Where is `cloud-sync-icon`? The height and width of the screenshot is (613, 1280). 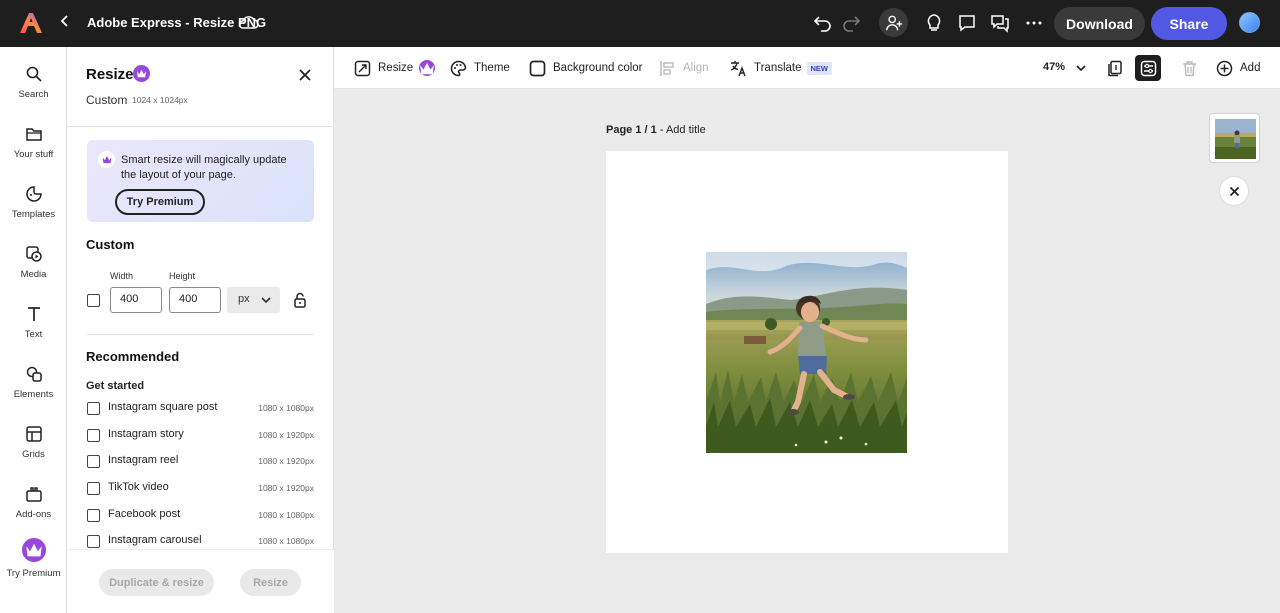 cloud-sync-icon is located at coordinates (248, 22).